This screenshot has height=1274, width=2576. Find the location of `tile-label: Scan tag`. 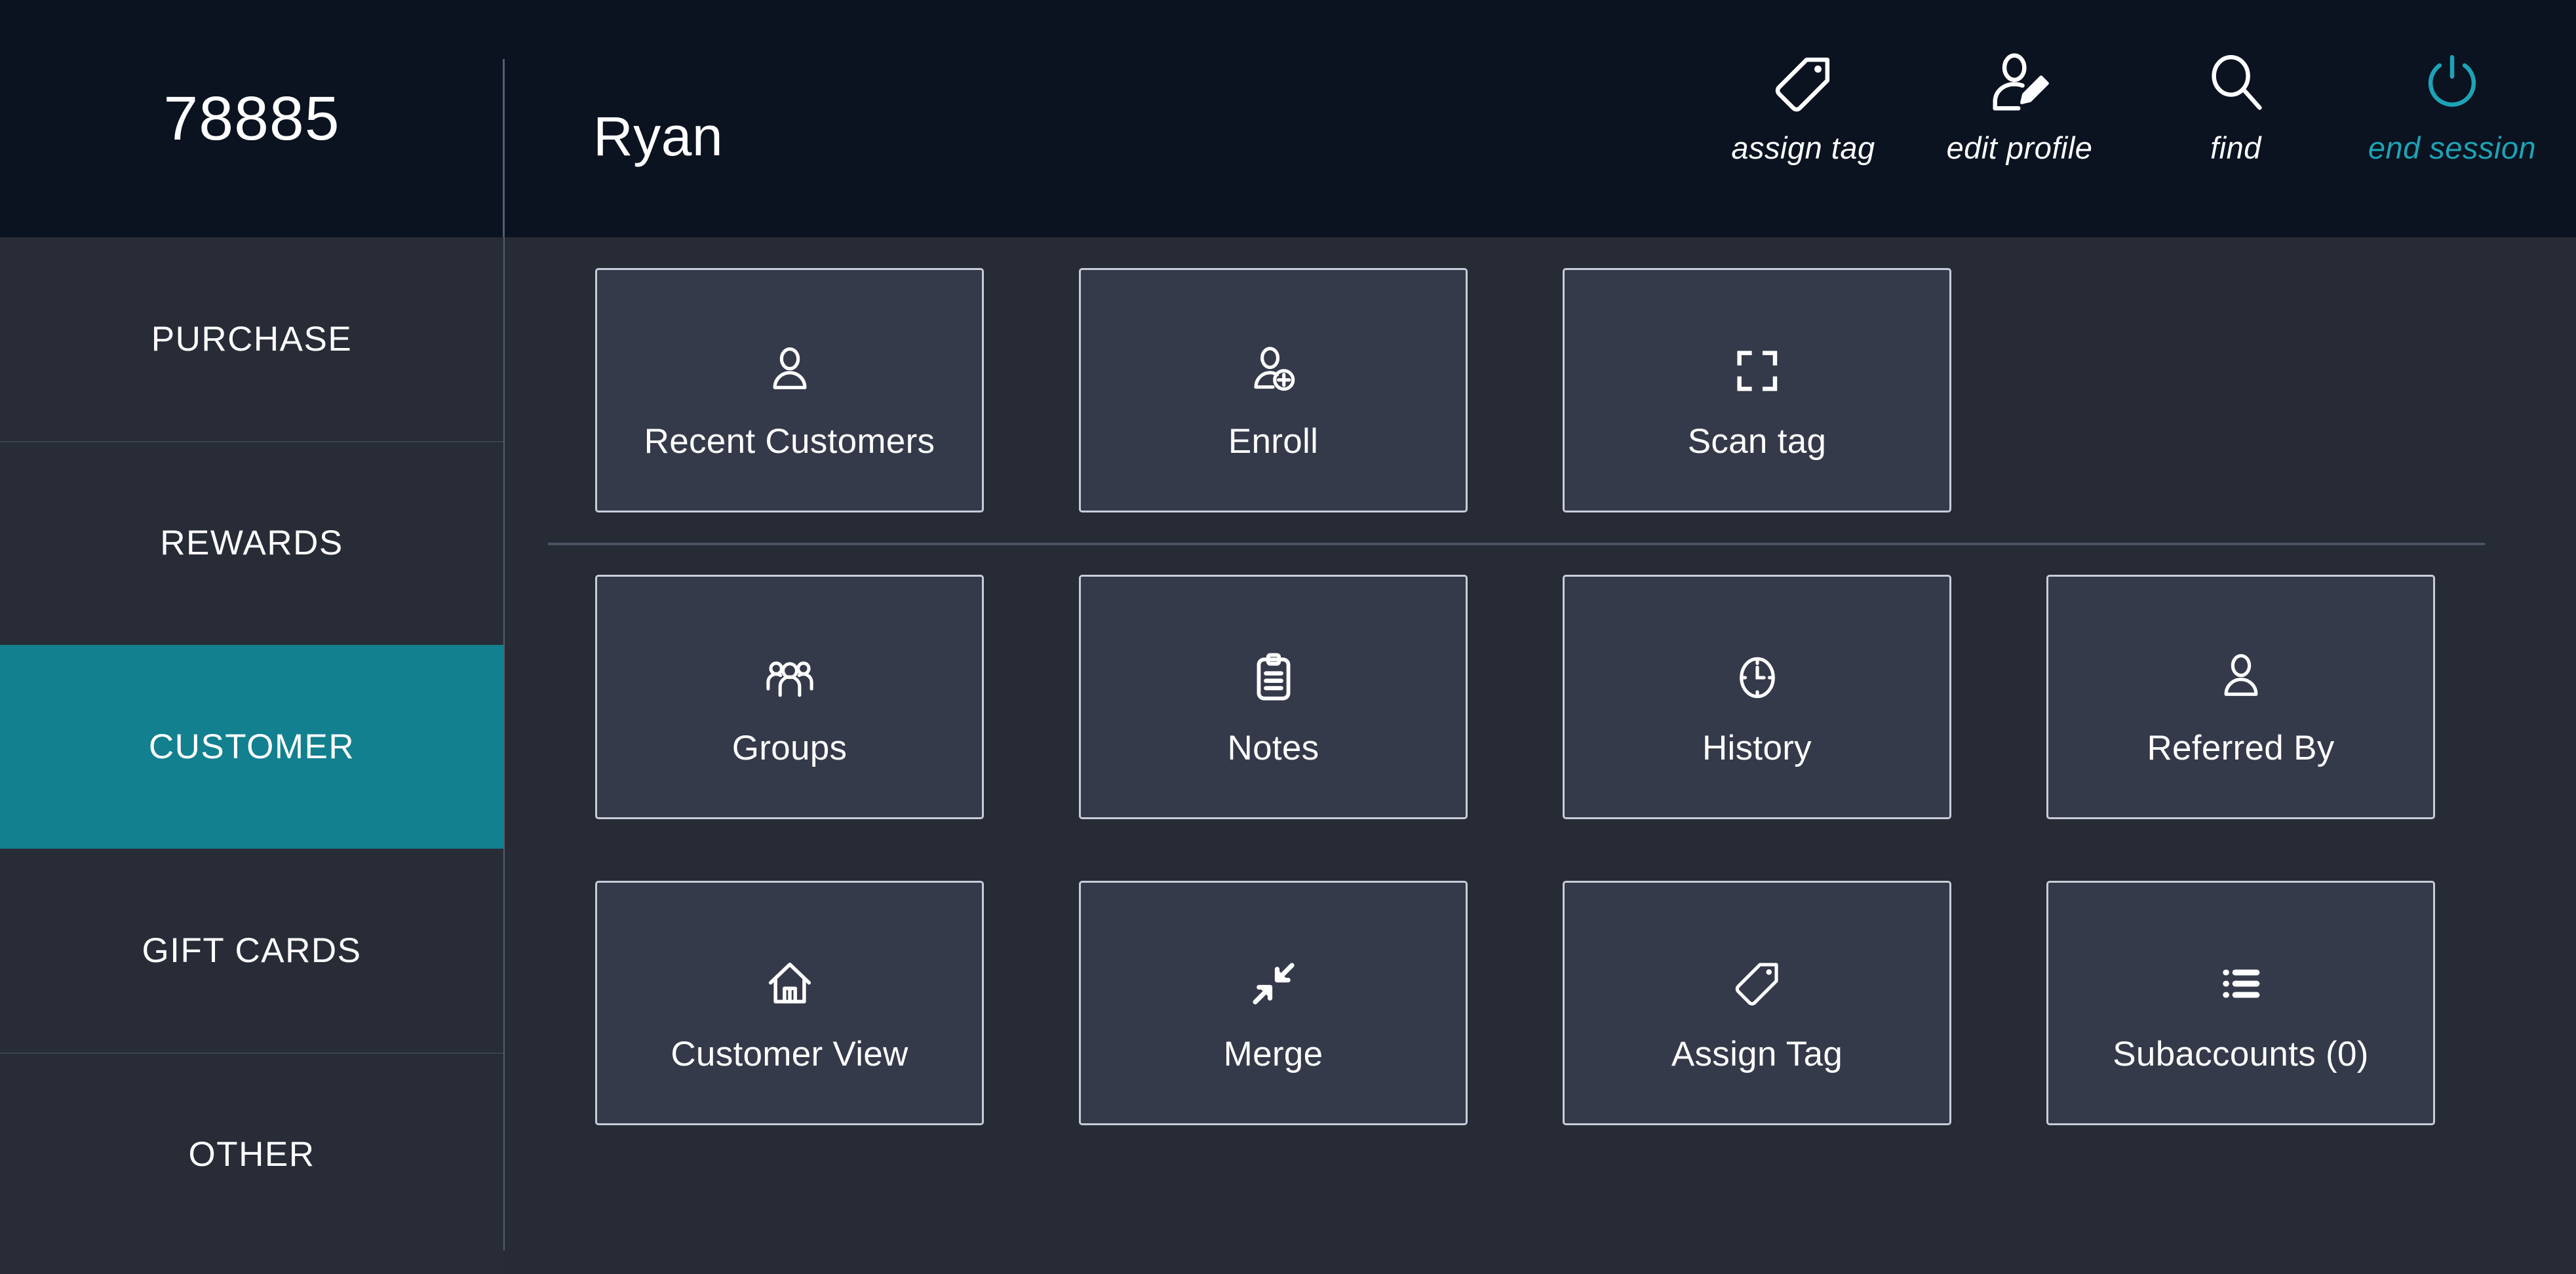

tile-label: Scan tag is located at coordinates (1757, 441).